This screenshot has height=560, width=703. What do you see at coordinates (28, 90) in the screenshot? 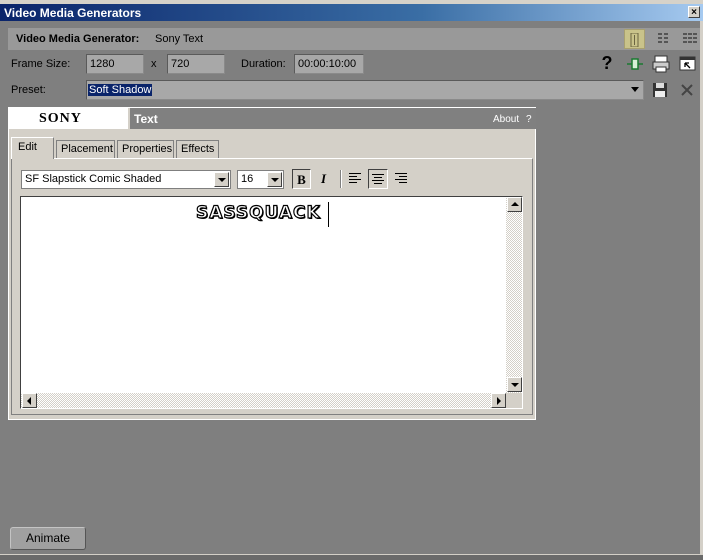
I see `preset-label: Preset:` at bounding box center [28, 90].